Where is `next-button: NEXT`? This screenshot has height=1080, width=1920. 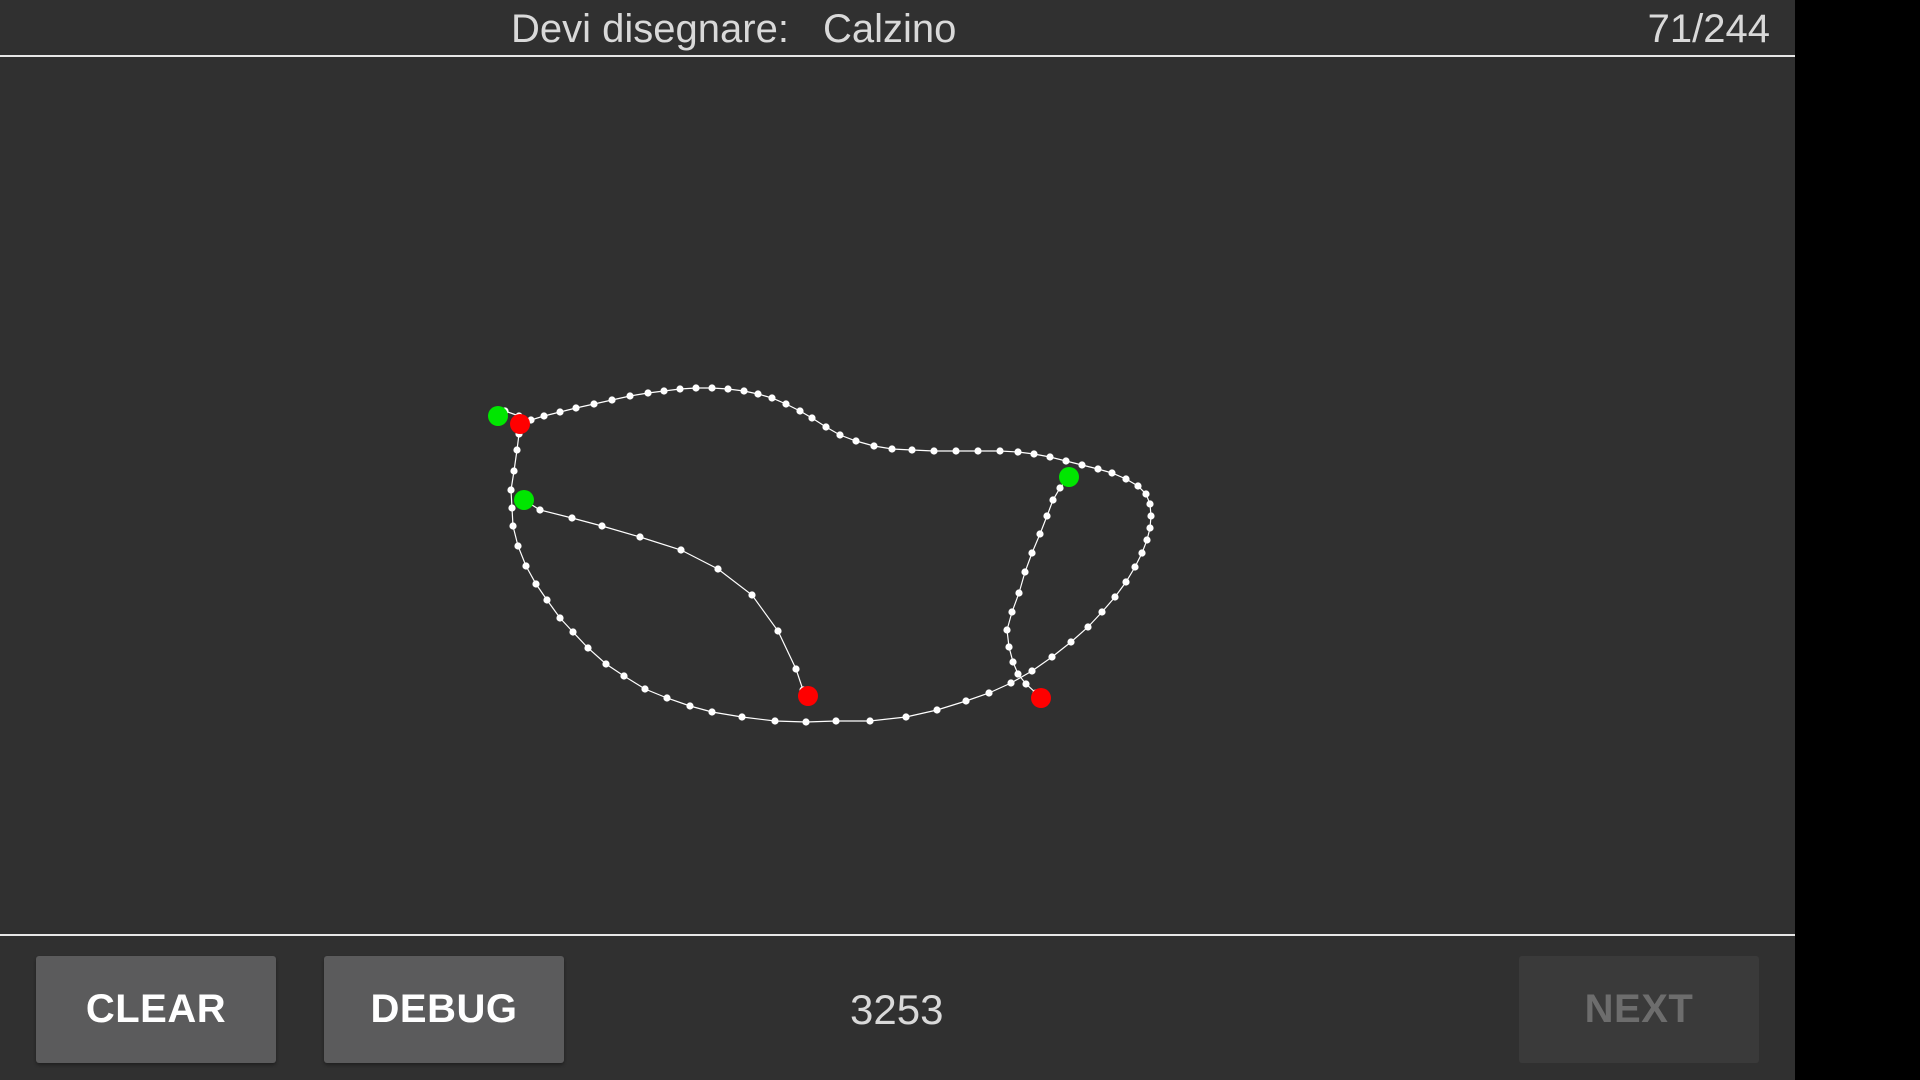
next-button: NEXT is located at coordinates (1639, 1009).